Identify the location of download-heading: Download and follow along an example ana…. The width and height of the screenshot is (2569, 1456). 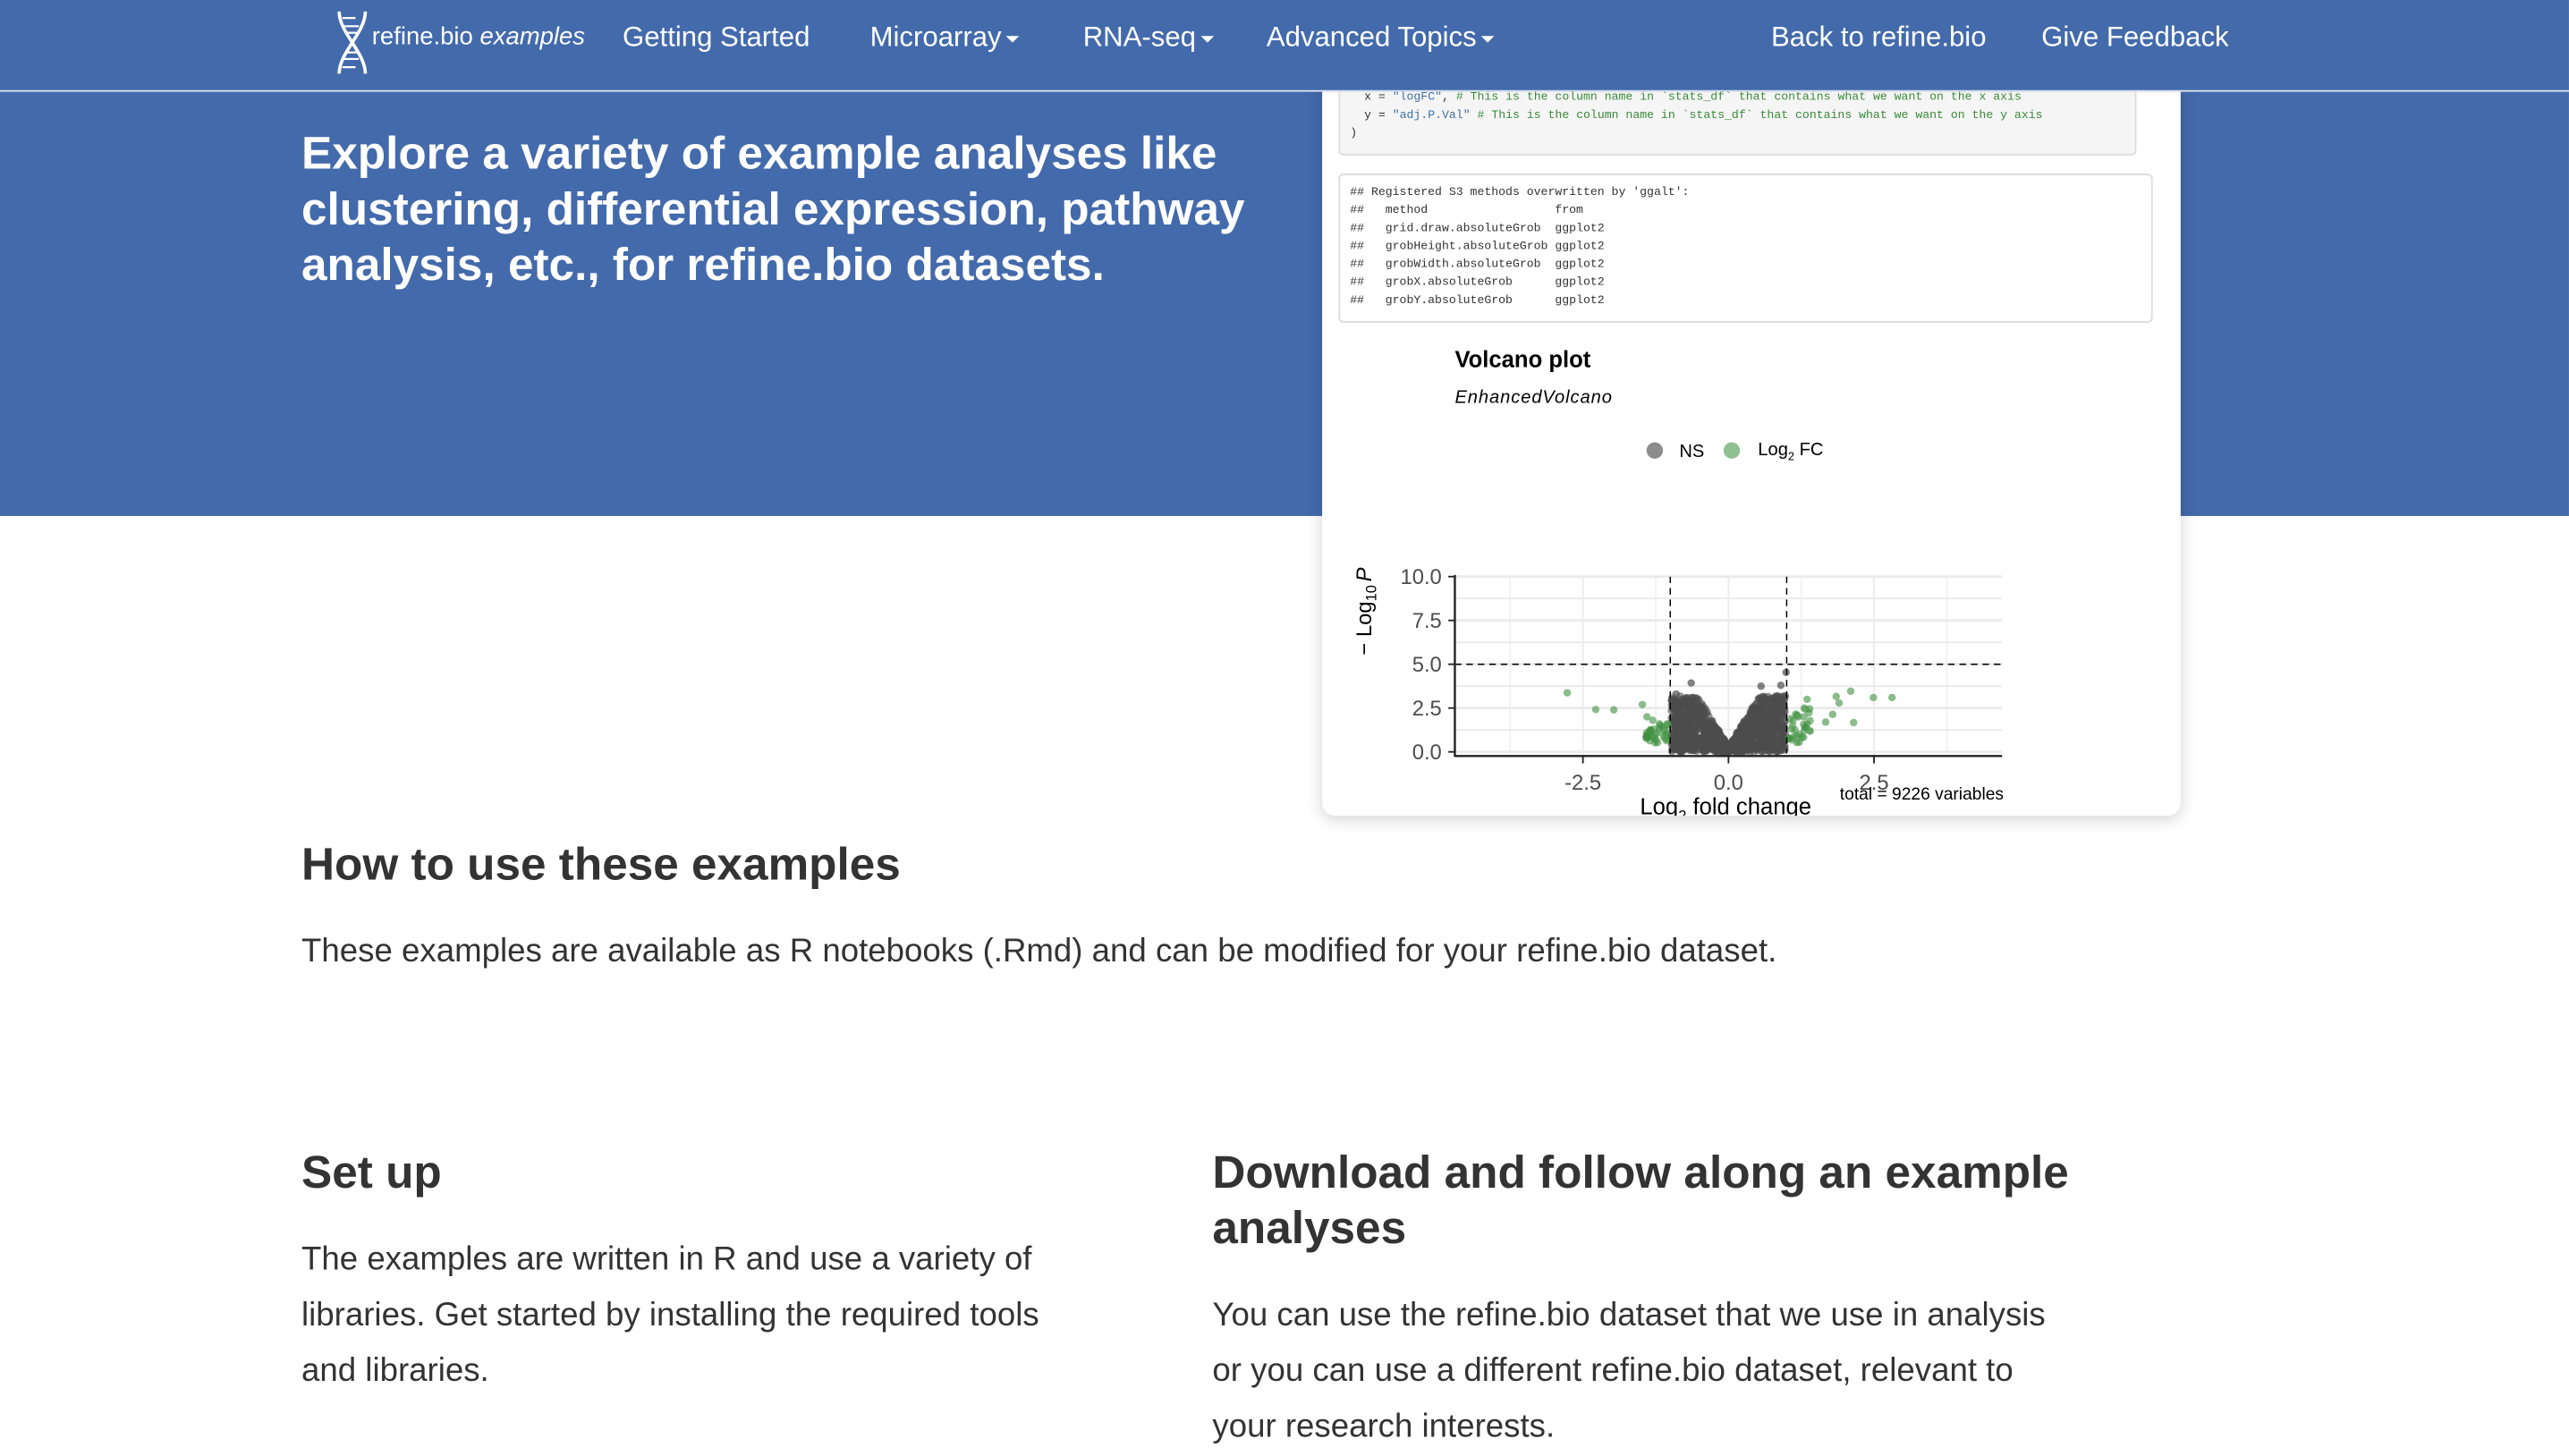
(1641, 1200).